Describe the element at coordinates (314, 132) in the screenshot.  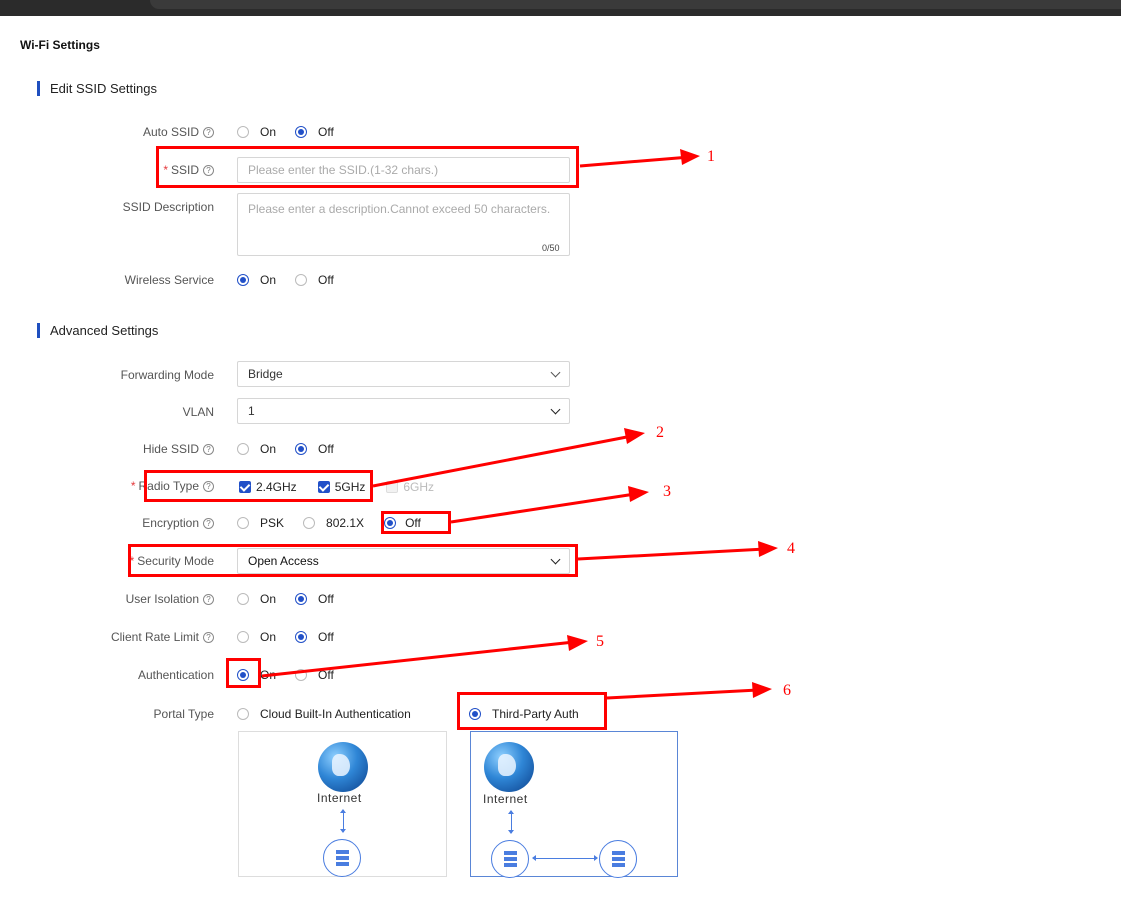
I see `auto-ssid-off-radio: Off` at that location.